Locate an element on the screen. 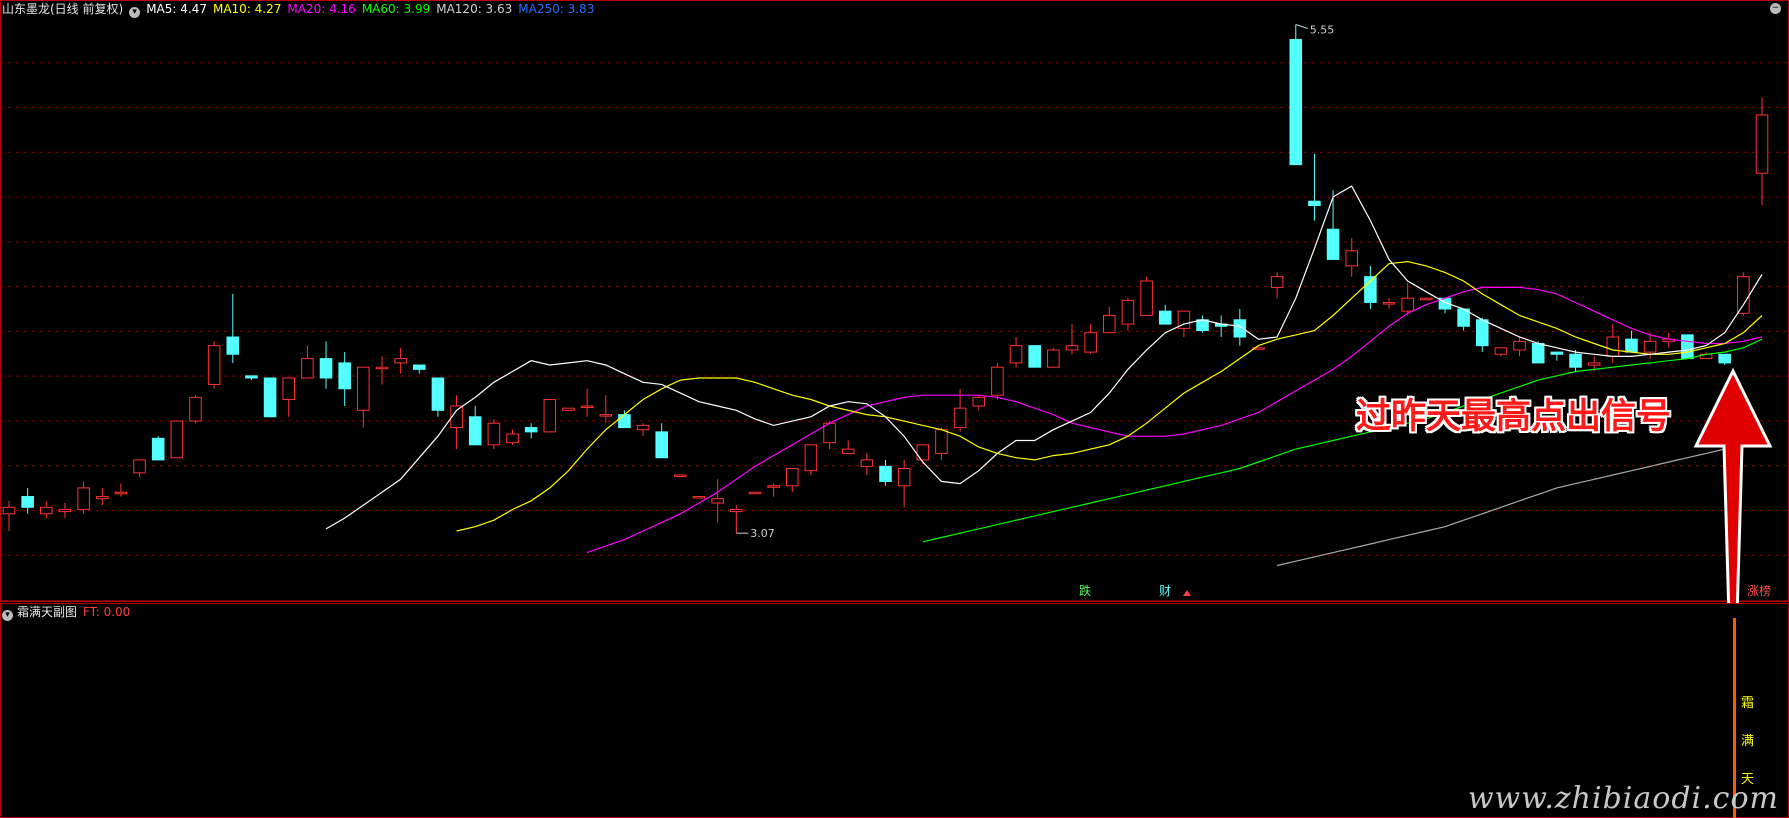 The width and height of the screenshot is (1789, 818). event-cai-marker: 财 is located at coordinates (1165, 591).